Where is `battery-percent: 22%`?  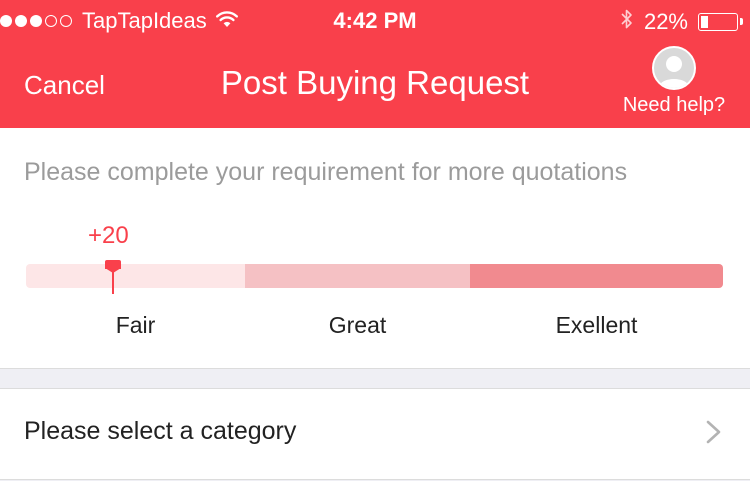 battery-percent: 22% is located at coordinates (665, 21).